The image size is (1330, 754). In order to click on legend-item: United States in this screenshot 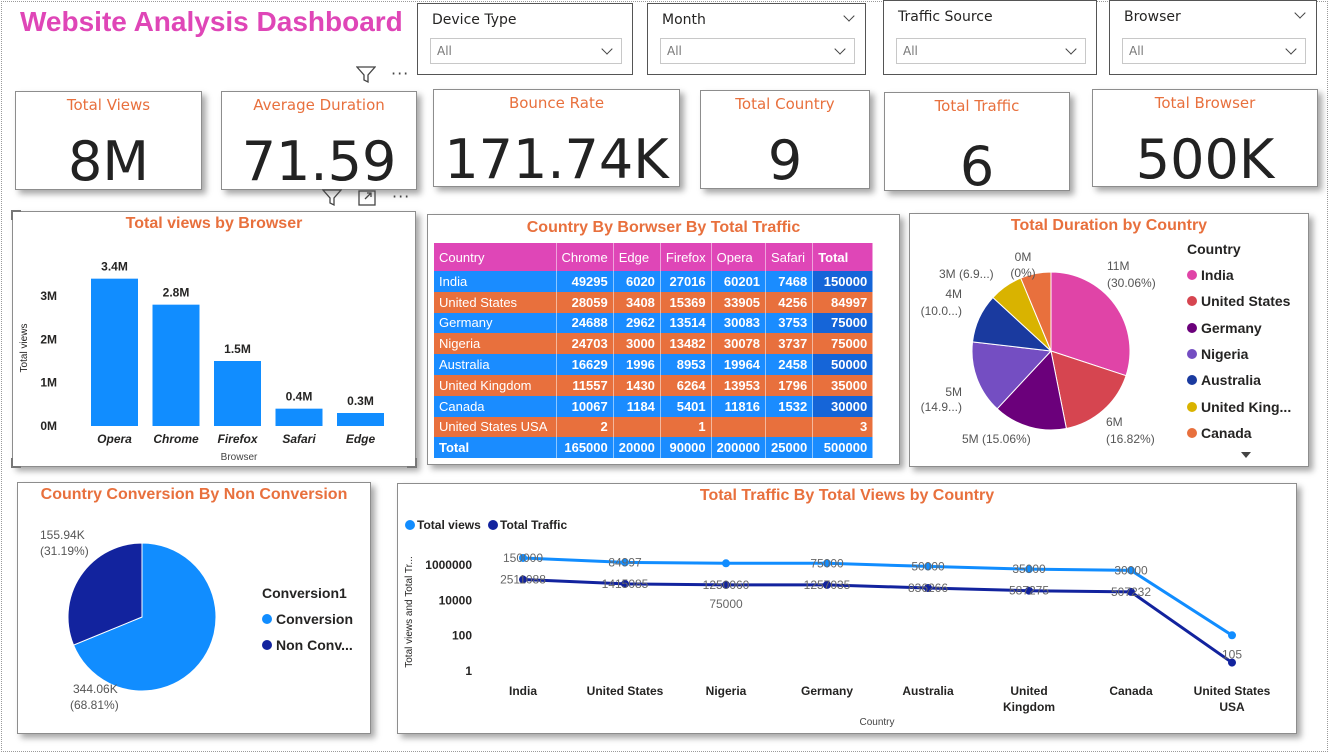, I will do `click(1239, 301)`.